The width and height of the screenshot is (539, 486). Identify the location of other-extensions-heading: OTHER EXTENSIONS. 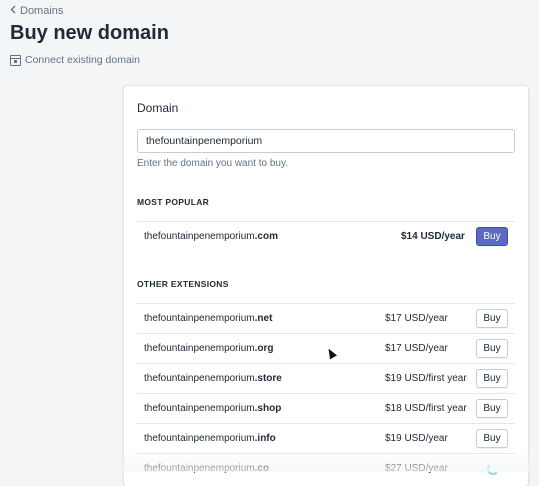
(183, 284).